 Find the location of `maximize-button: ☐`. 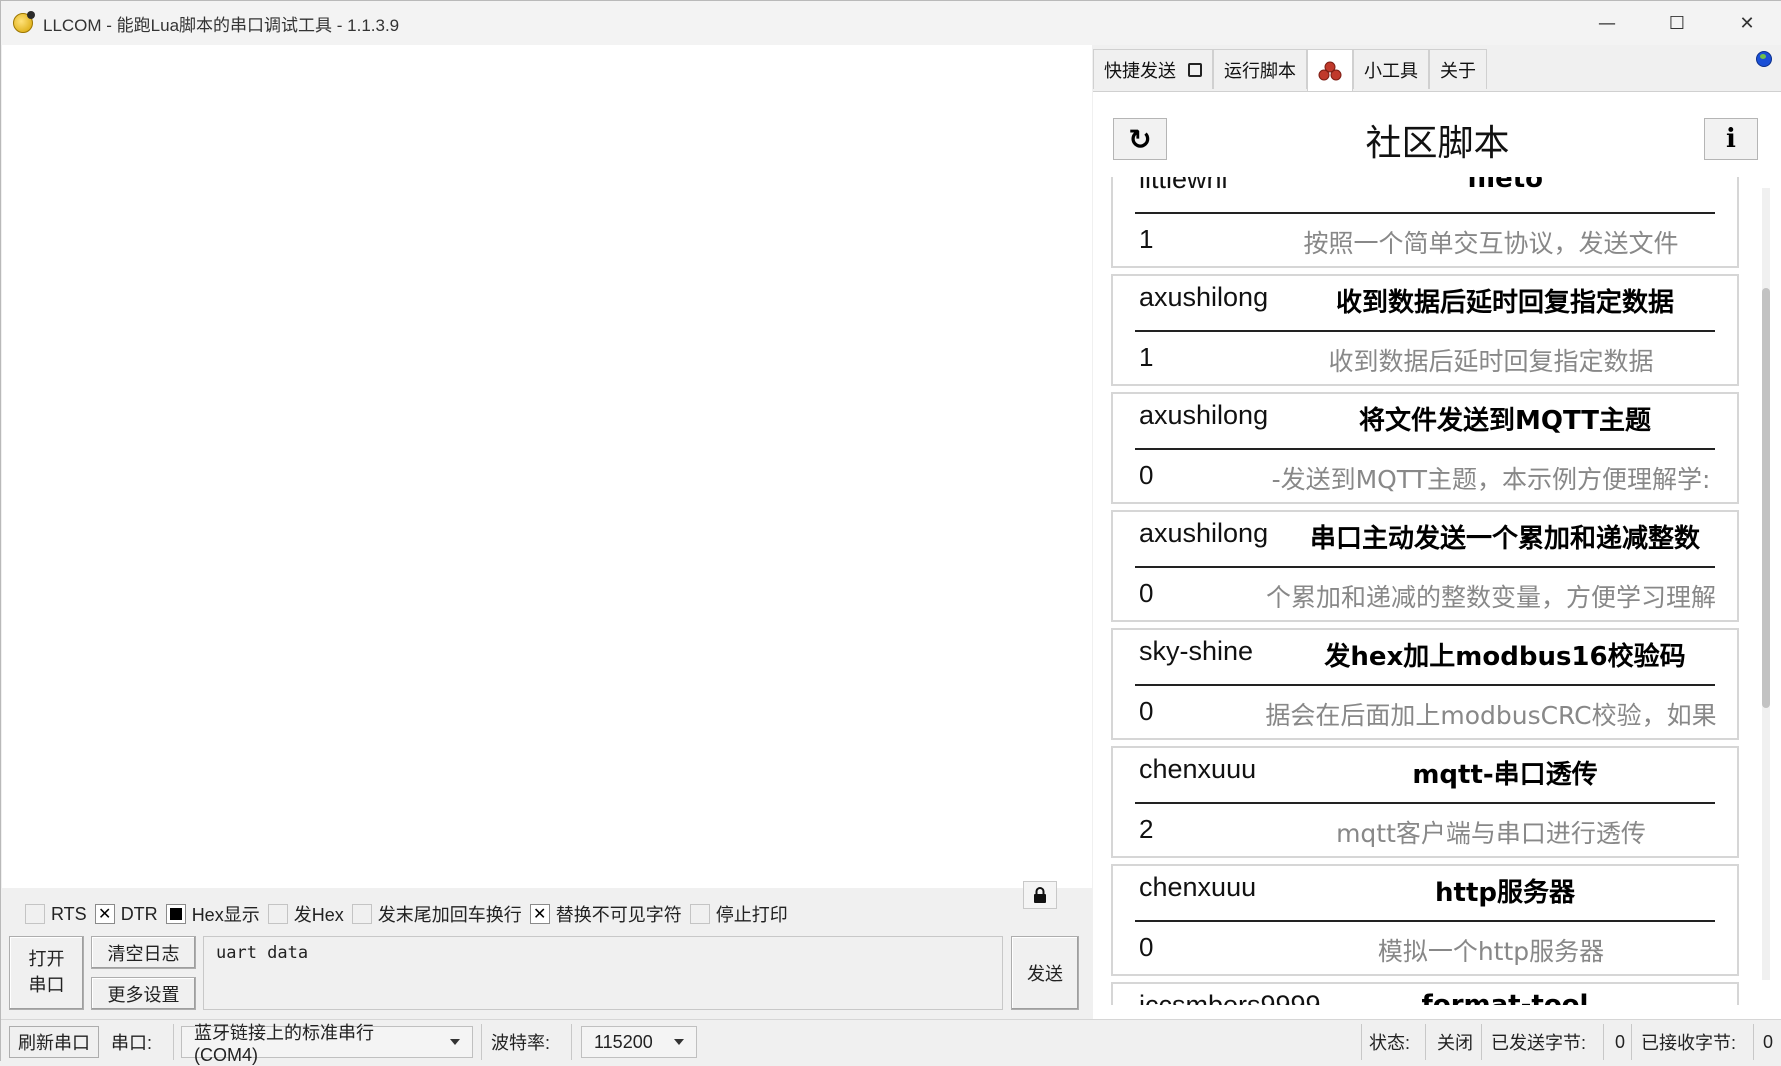

maximize-button: ☐ is located at coordinates (1677, 23).